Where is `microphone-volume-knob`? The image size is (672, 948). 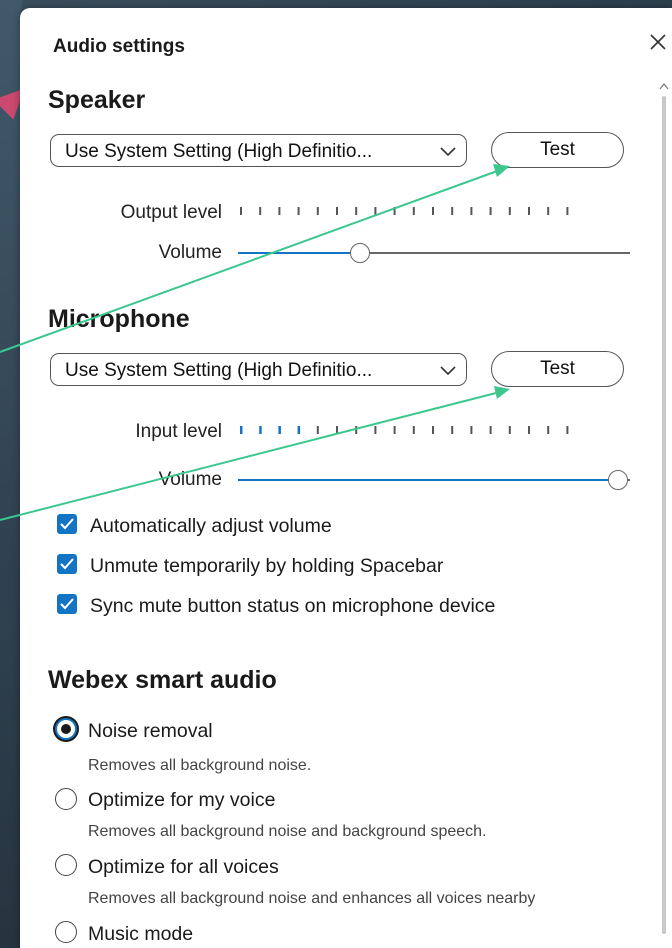
microphone-volume-knob is located at coordinates (618, 480).